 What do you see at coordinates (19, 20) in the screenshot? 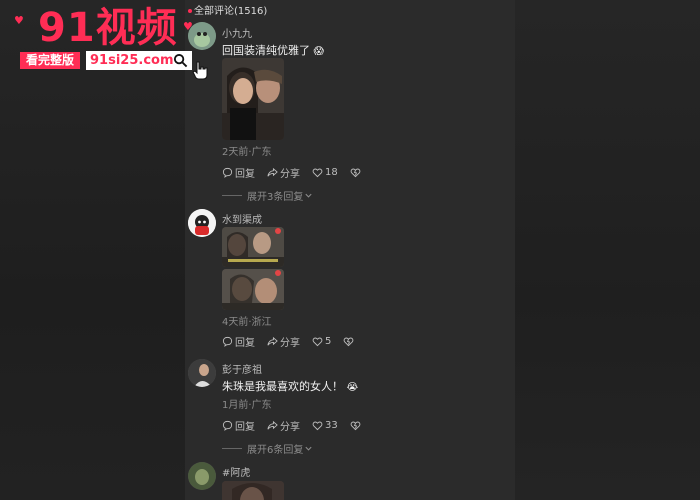
I see `heart-icon: ♥` at bounding box center [19, 20].